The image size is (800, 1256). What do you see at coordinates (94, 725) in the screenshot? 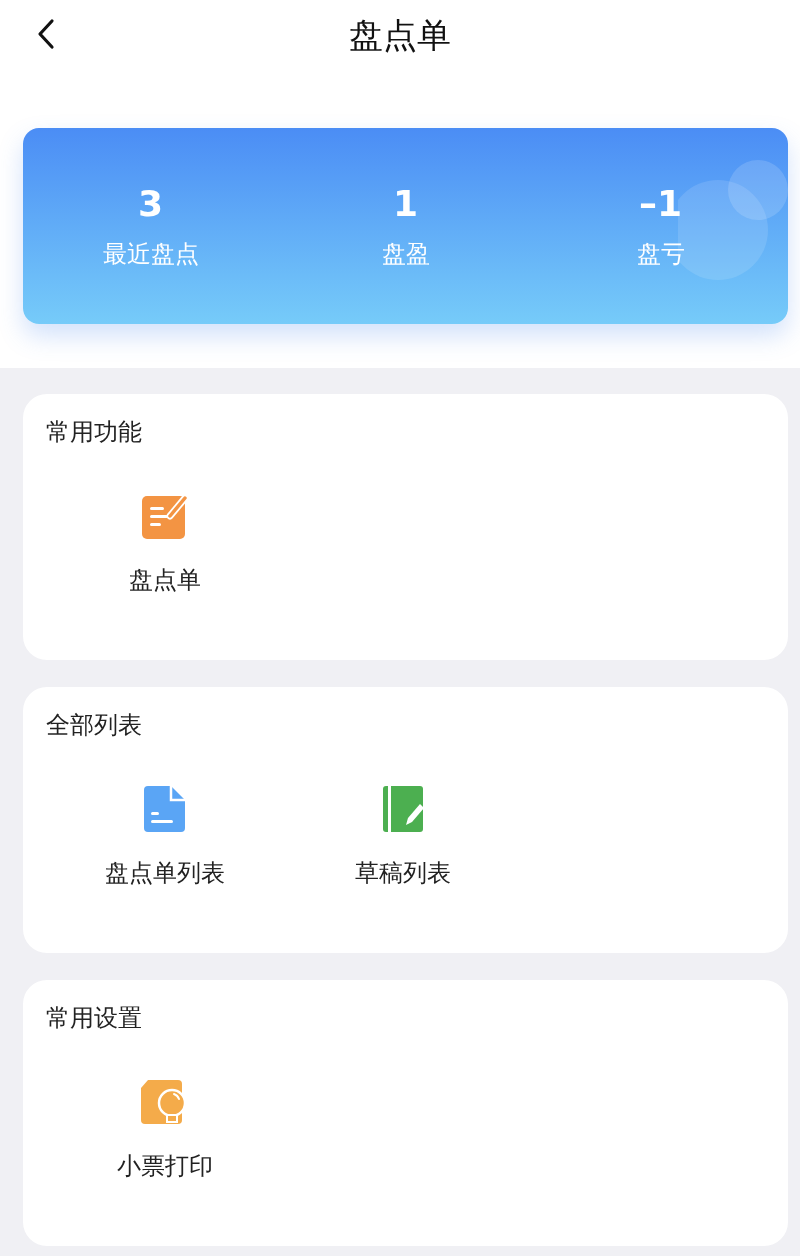
I see `section-title: 全部列表` at bounding box center [94, 725].